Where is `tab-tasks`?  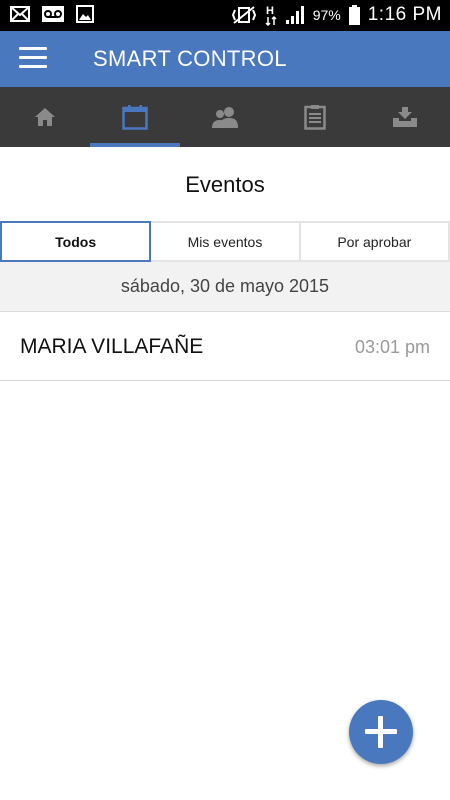 tab-tasks is located at coordinates (315, 117).